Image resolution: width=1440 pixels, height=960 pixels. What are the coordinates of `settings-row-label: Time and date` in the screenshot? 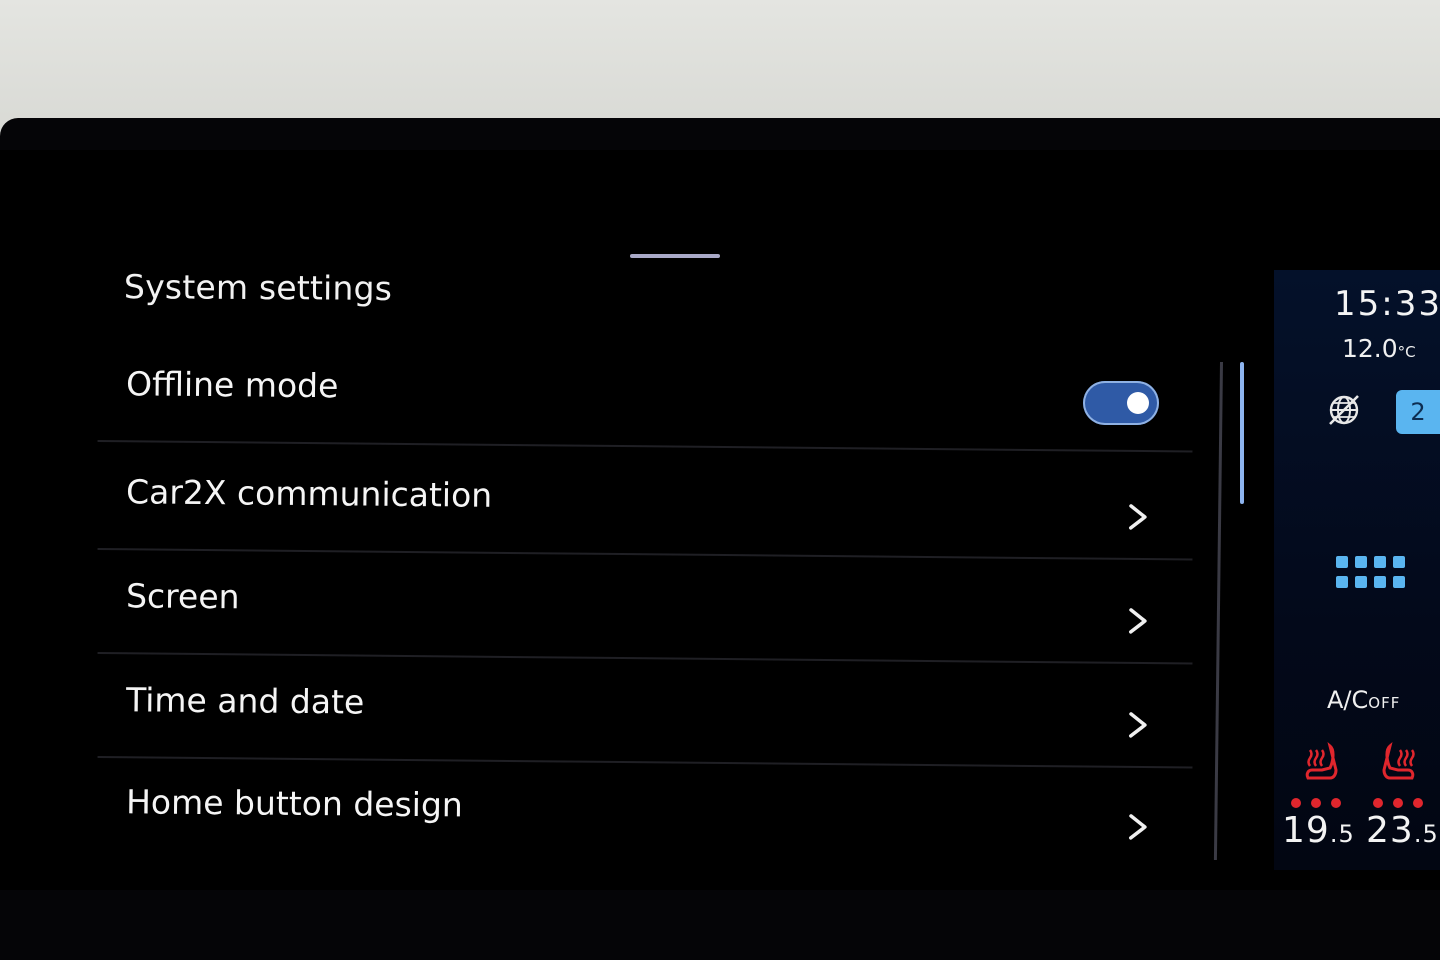 It's located at (245, 701).